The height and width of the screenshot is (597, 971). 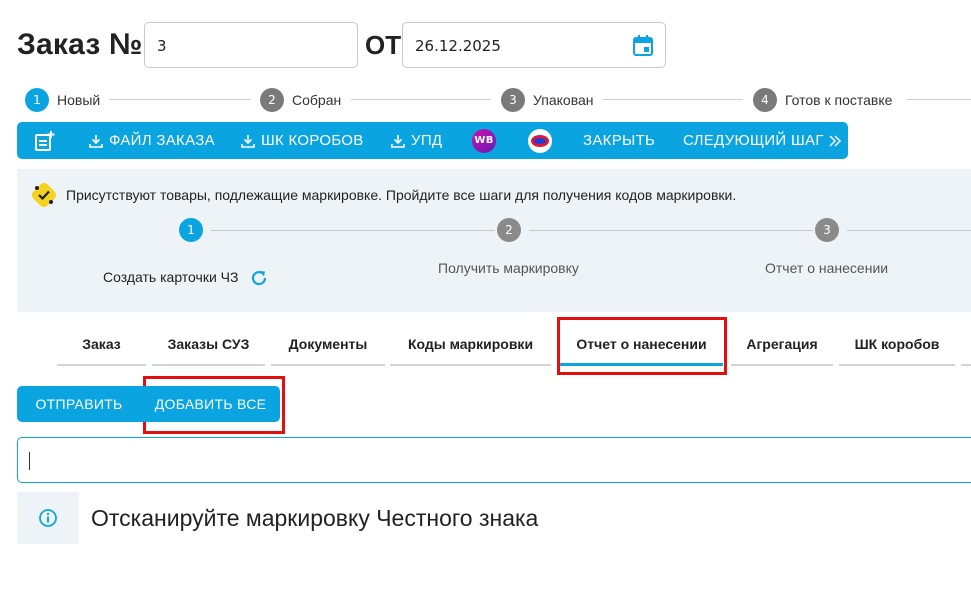 I want to click on order-number-value: 3, so click(x=162, y=46).